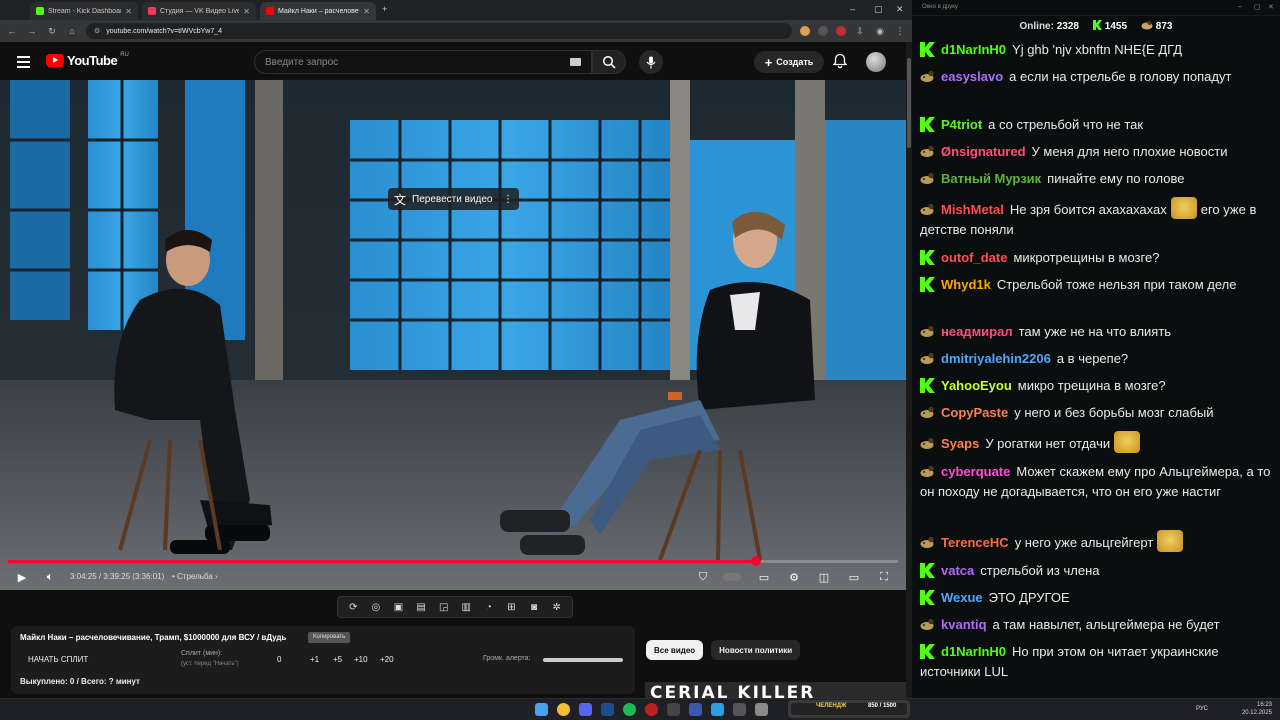  I want to click on shield-icon: ⛉, so click(703, 577).